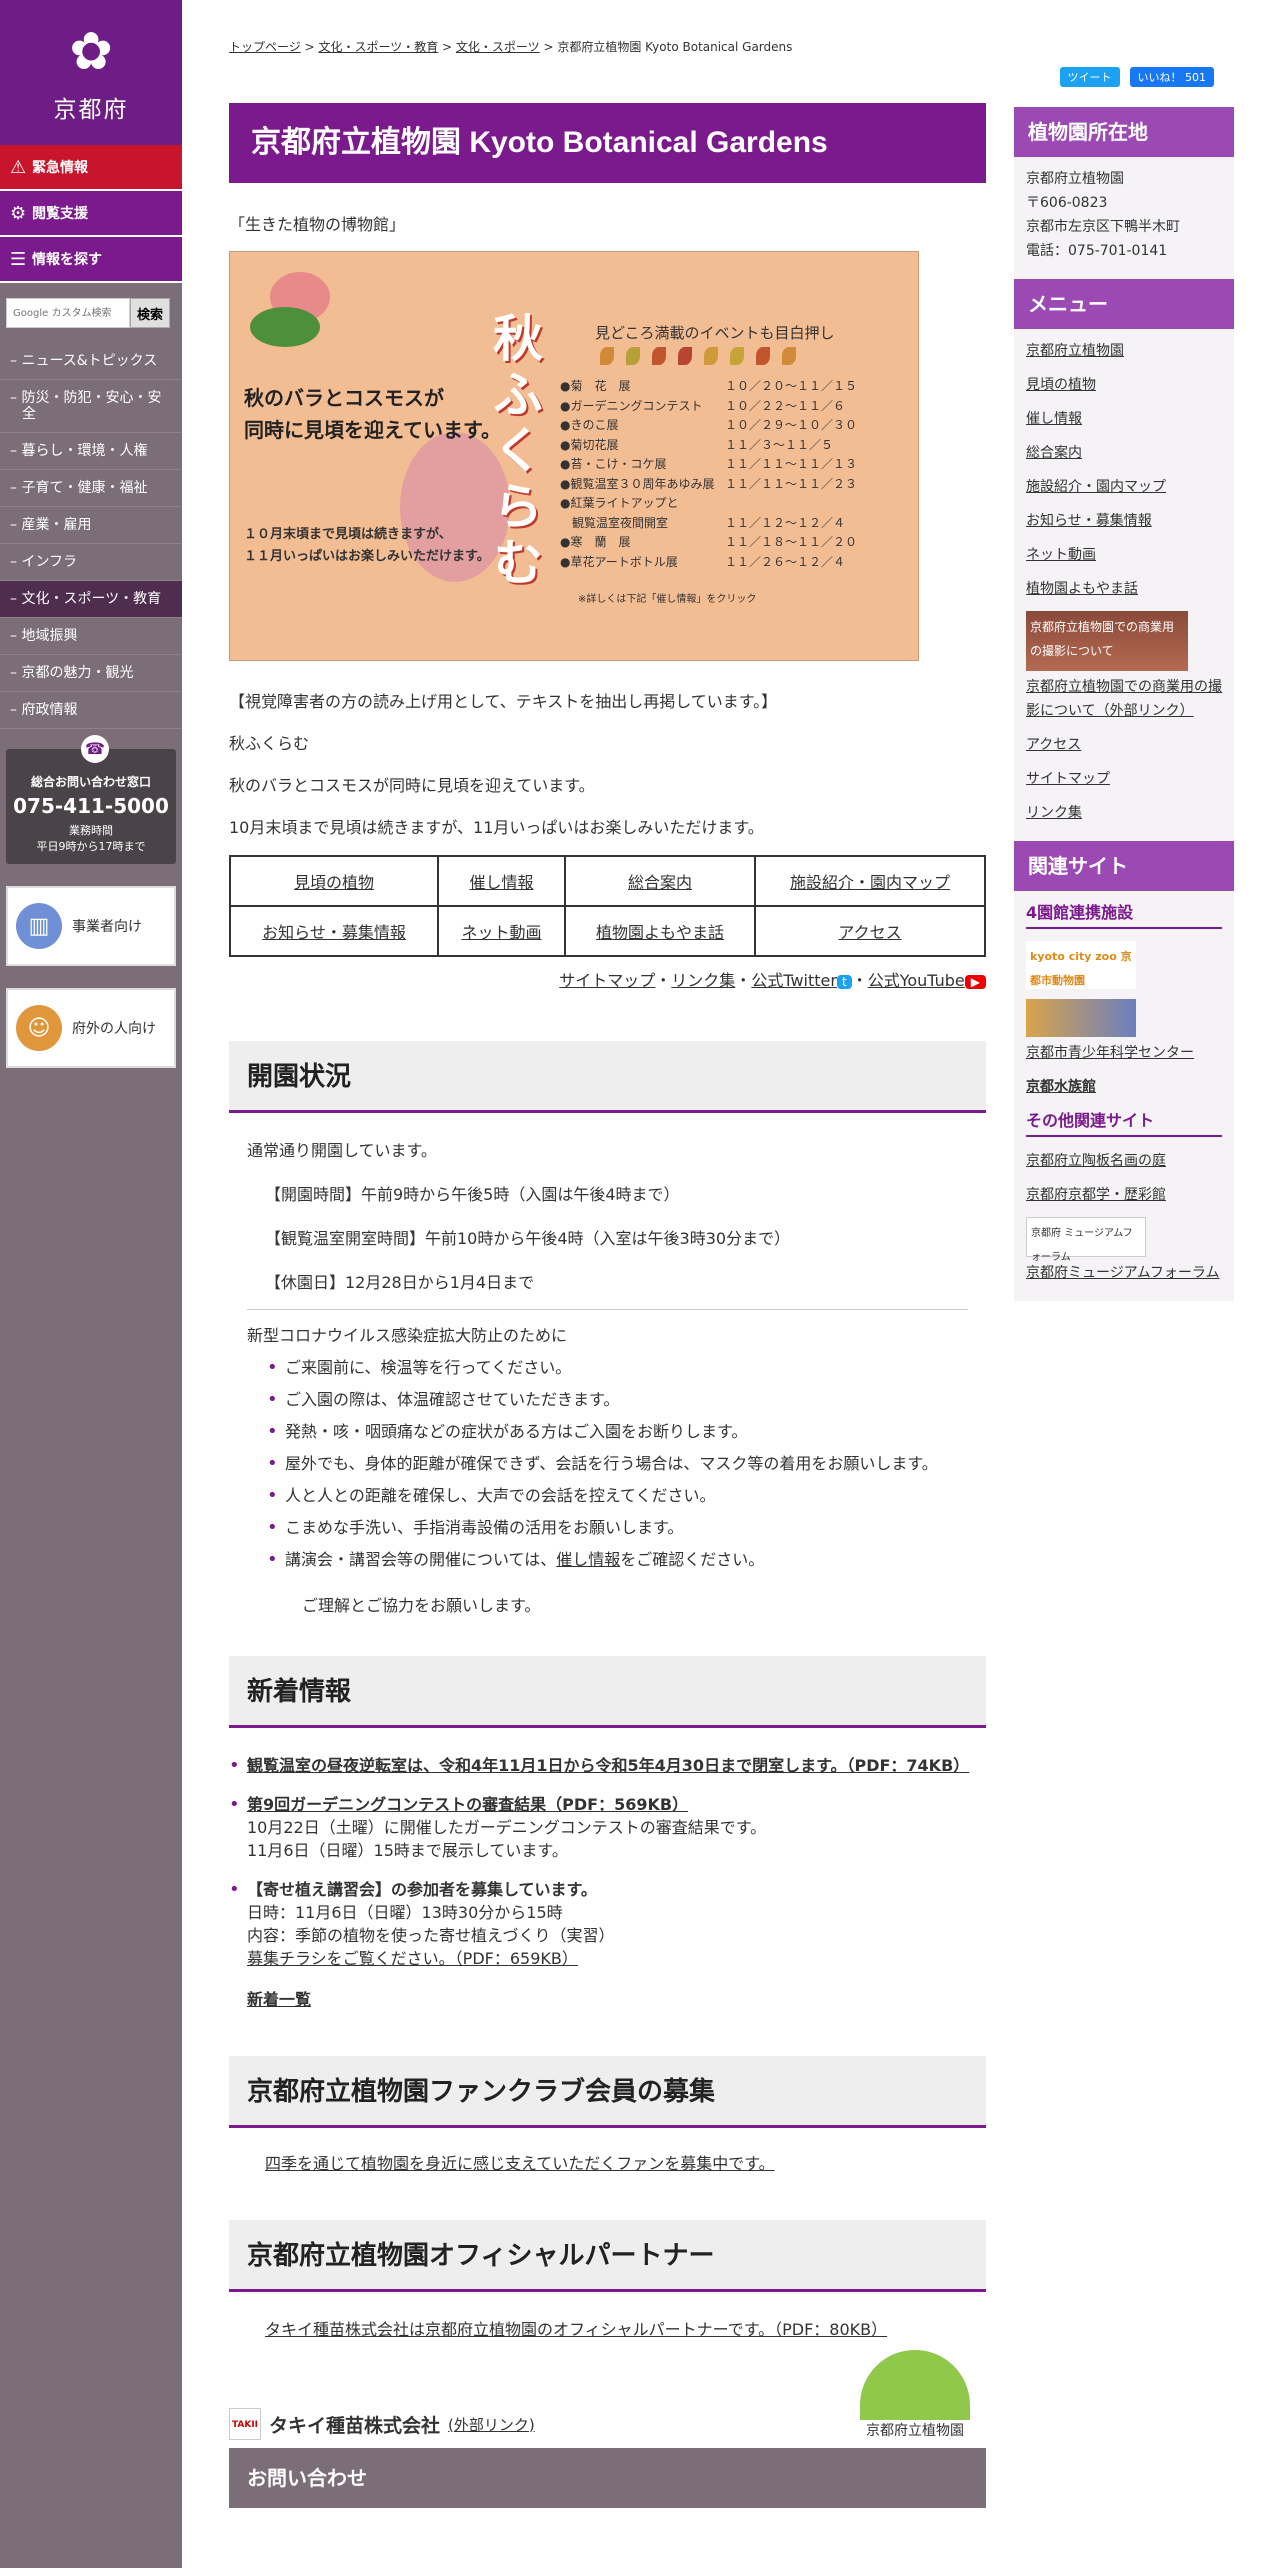 This screenshot has height=2568, width=1284. Describe the element at coordinates (501, 882) in the screenshot. I see `link-events: 催し情報` at that location.